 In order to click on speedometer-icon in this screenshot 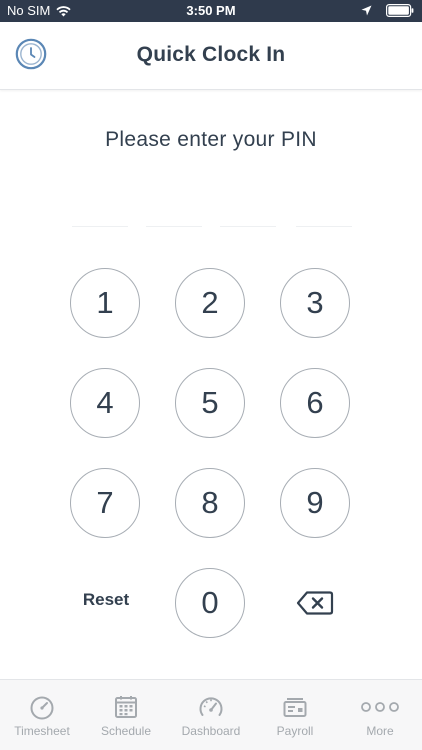, I will do `click(211, 706)`.